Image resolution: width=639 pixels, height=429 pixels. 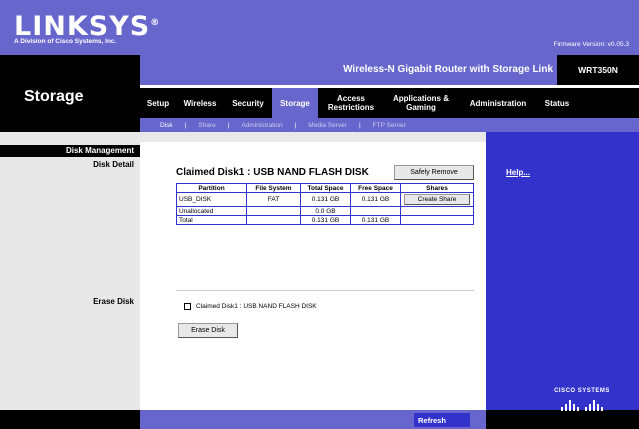 I want to click on col-free-space: Free Space, so click(x=375, y=188).